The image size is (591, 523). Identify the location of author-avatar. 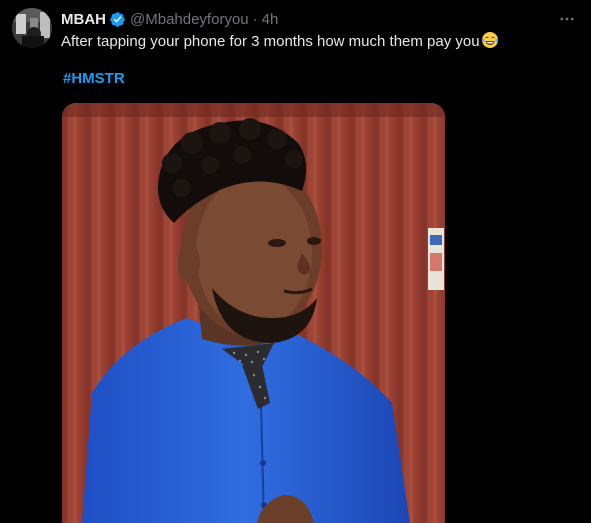
(32, 28).